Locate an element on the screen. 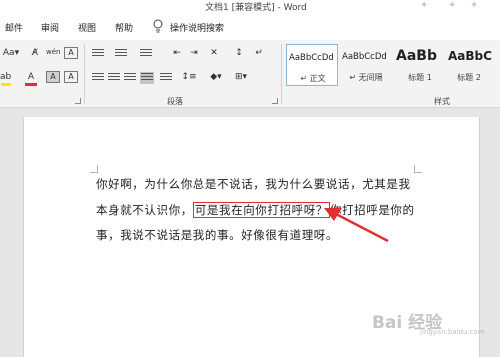 This screenshot has height=357, width=500. font-color-bar is located at coordinates (31, 84).